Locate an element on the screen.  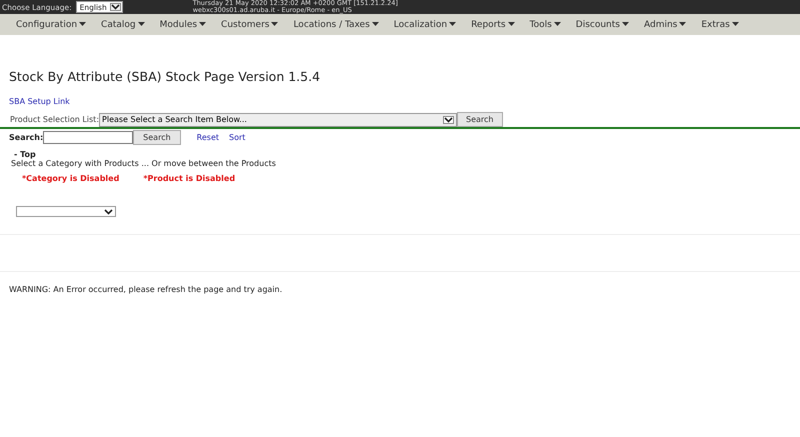
category-hint: Select a Category with Products ... Or move between the Products is located at coordinates (144, 163).